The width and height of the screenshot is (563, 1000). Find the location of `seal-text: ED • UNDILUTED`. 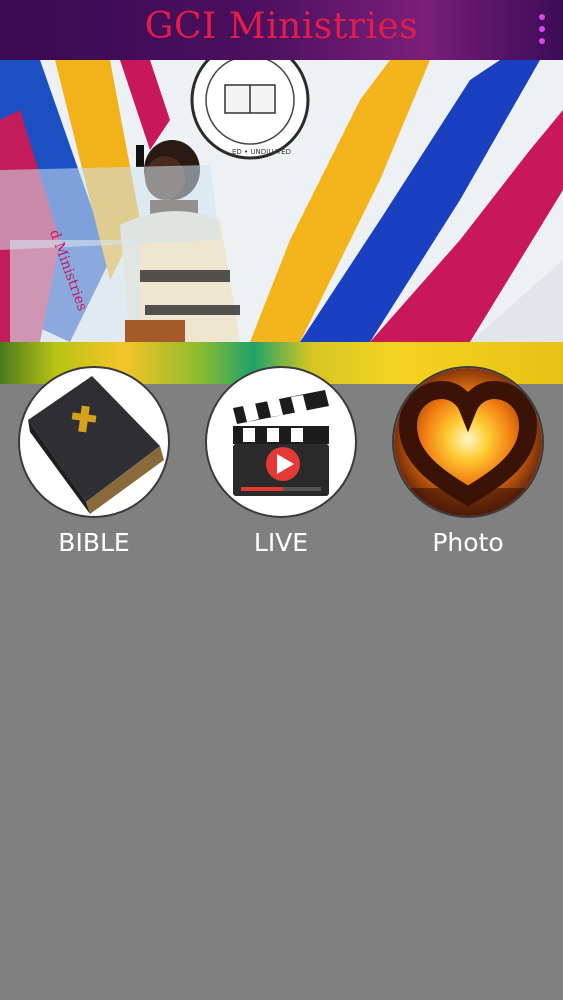

seal-text: ED • UNDILUTED is located at coordinates (261, 152).